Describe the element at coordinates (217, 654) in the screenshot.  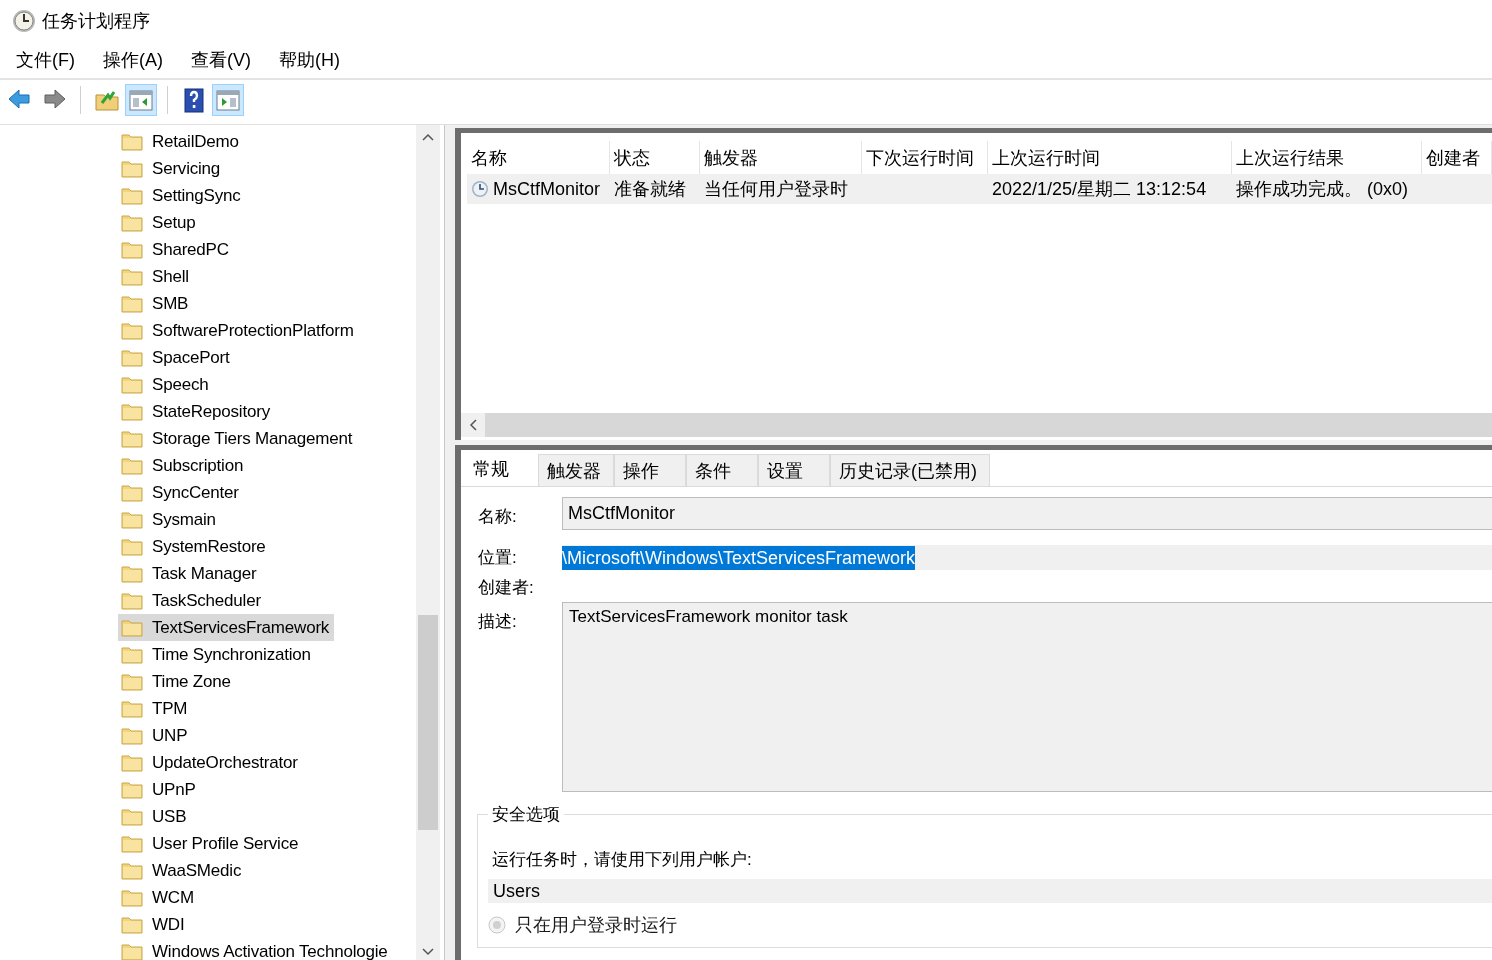
I see `tree-item: Time Synchronization` at that location.